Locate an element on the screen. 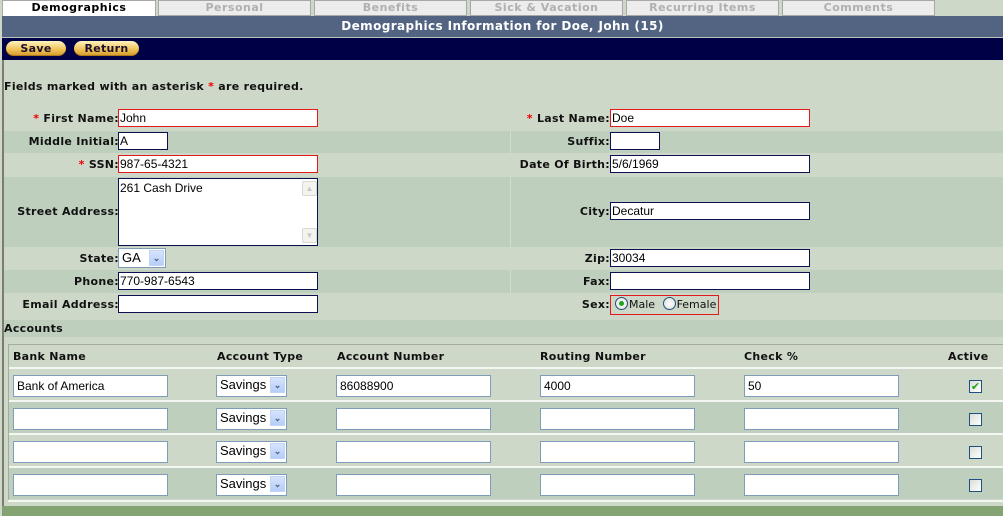  active-checkbox: ✔ is located at coordinates (975, 386).